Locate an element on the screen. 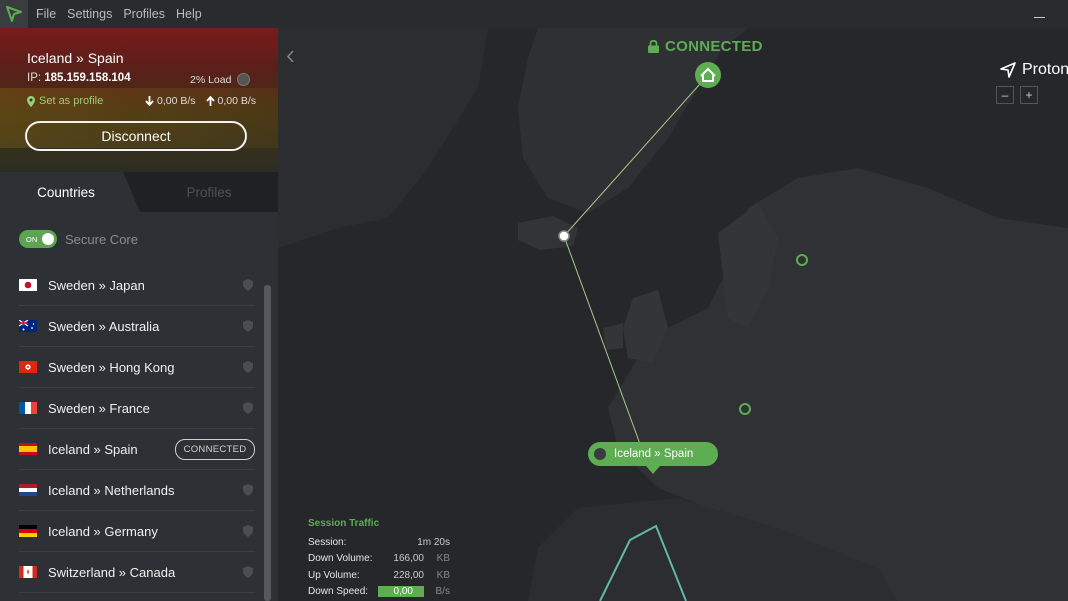  disconnect-button: Disconnect is located at coordinates (136, 136).